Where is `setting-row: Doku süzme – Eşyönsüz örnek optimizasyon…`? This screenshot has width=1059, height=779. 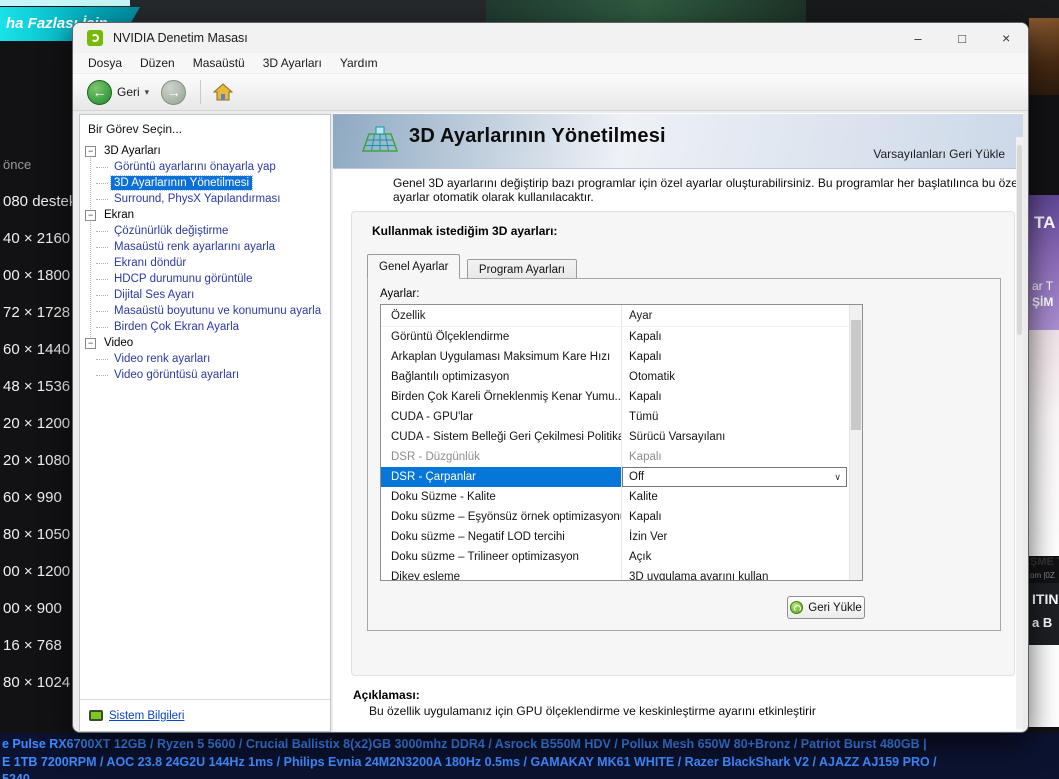 setting-row: Doku süzme – Eşyönsüz örnek optimizasyon… is located at coordinates (615, 517).